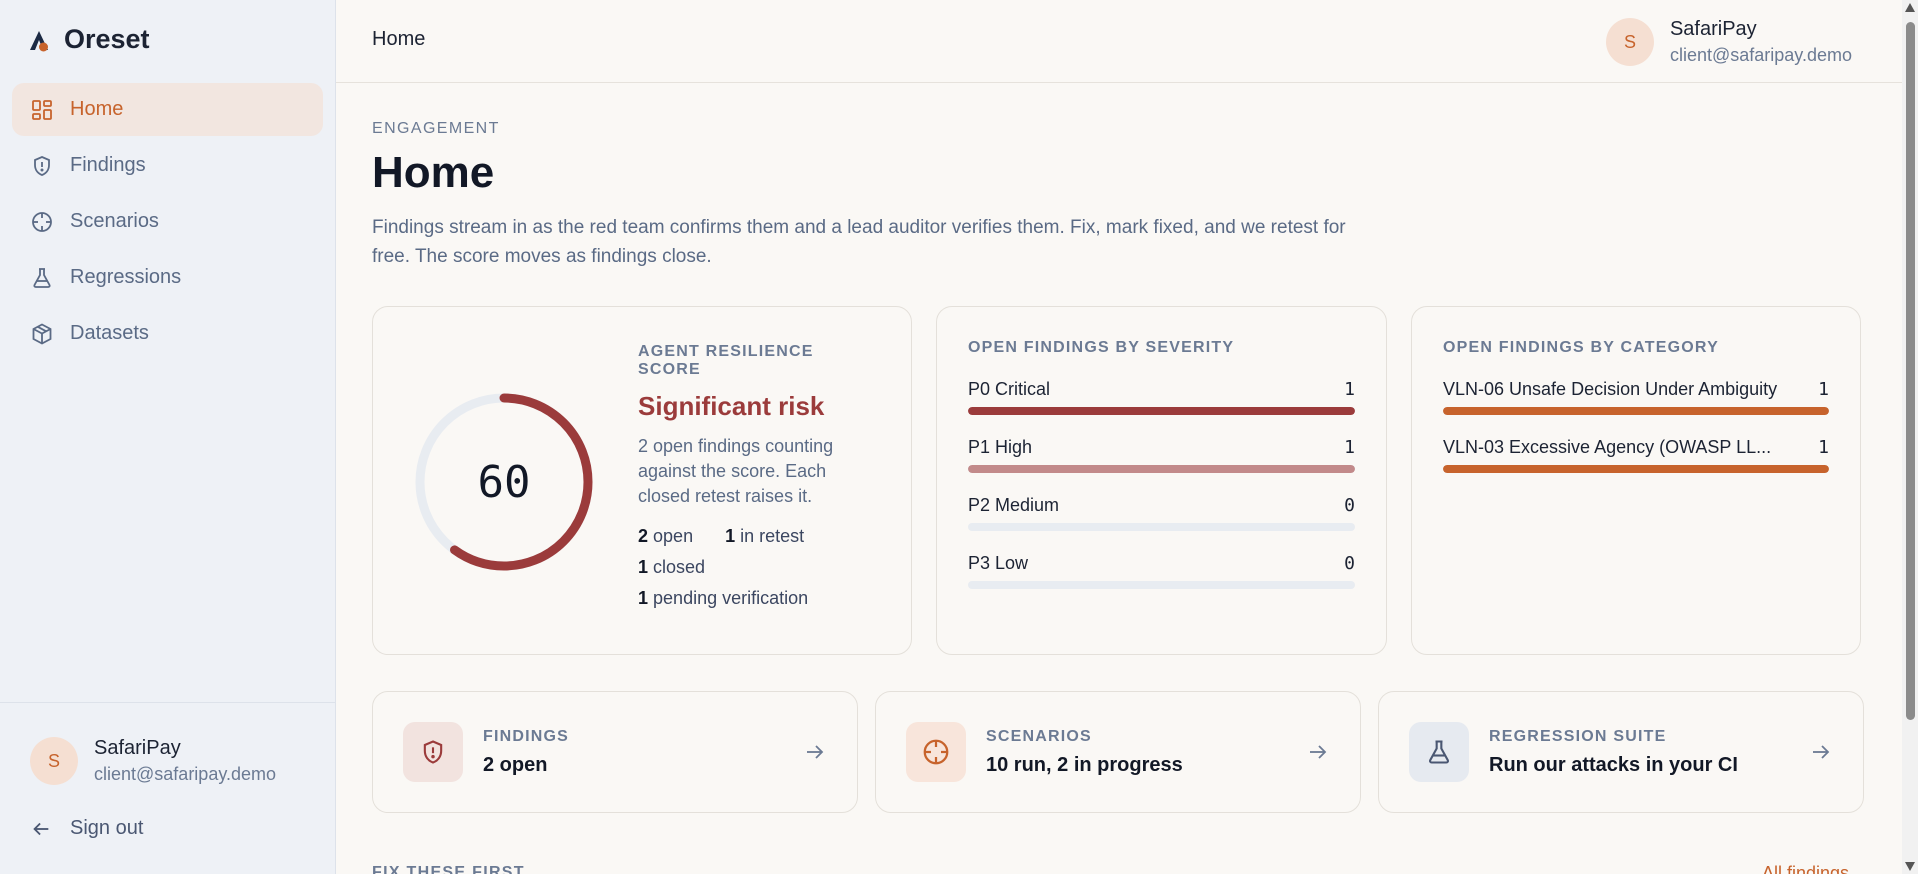  Describe the element at coordinates (1000, 447) in the screenshot. I see `severity-name: P1 High` at that location.